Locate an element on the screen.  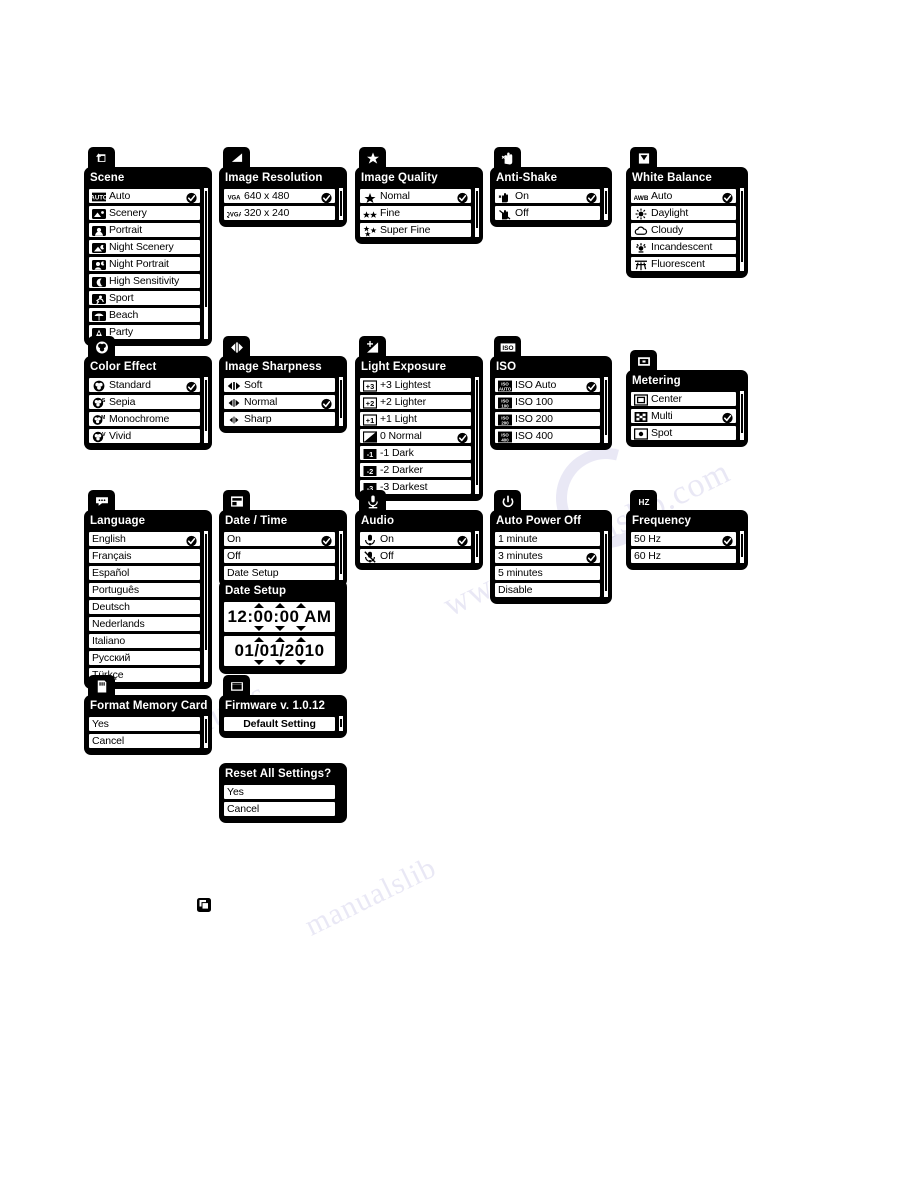
scrollbar-scene is located at coordinates (206, 263).